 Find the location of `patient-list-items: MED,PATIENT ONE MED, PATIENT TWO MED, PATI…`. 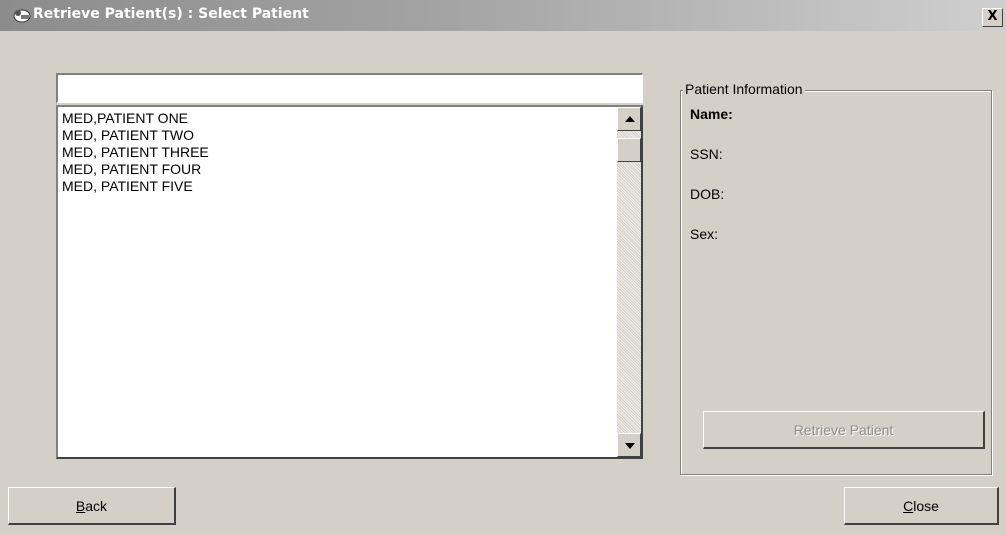

patient-list-items: MED,PATIENT ONE MED, PATIENT TWO MED, PATI… is located at coordinates (337, 152).